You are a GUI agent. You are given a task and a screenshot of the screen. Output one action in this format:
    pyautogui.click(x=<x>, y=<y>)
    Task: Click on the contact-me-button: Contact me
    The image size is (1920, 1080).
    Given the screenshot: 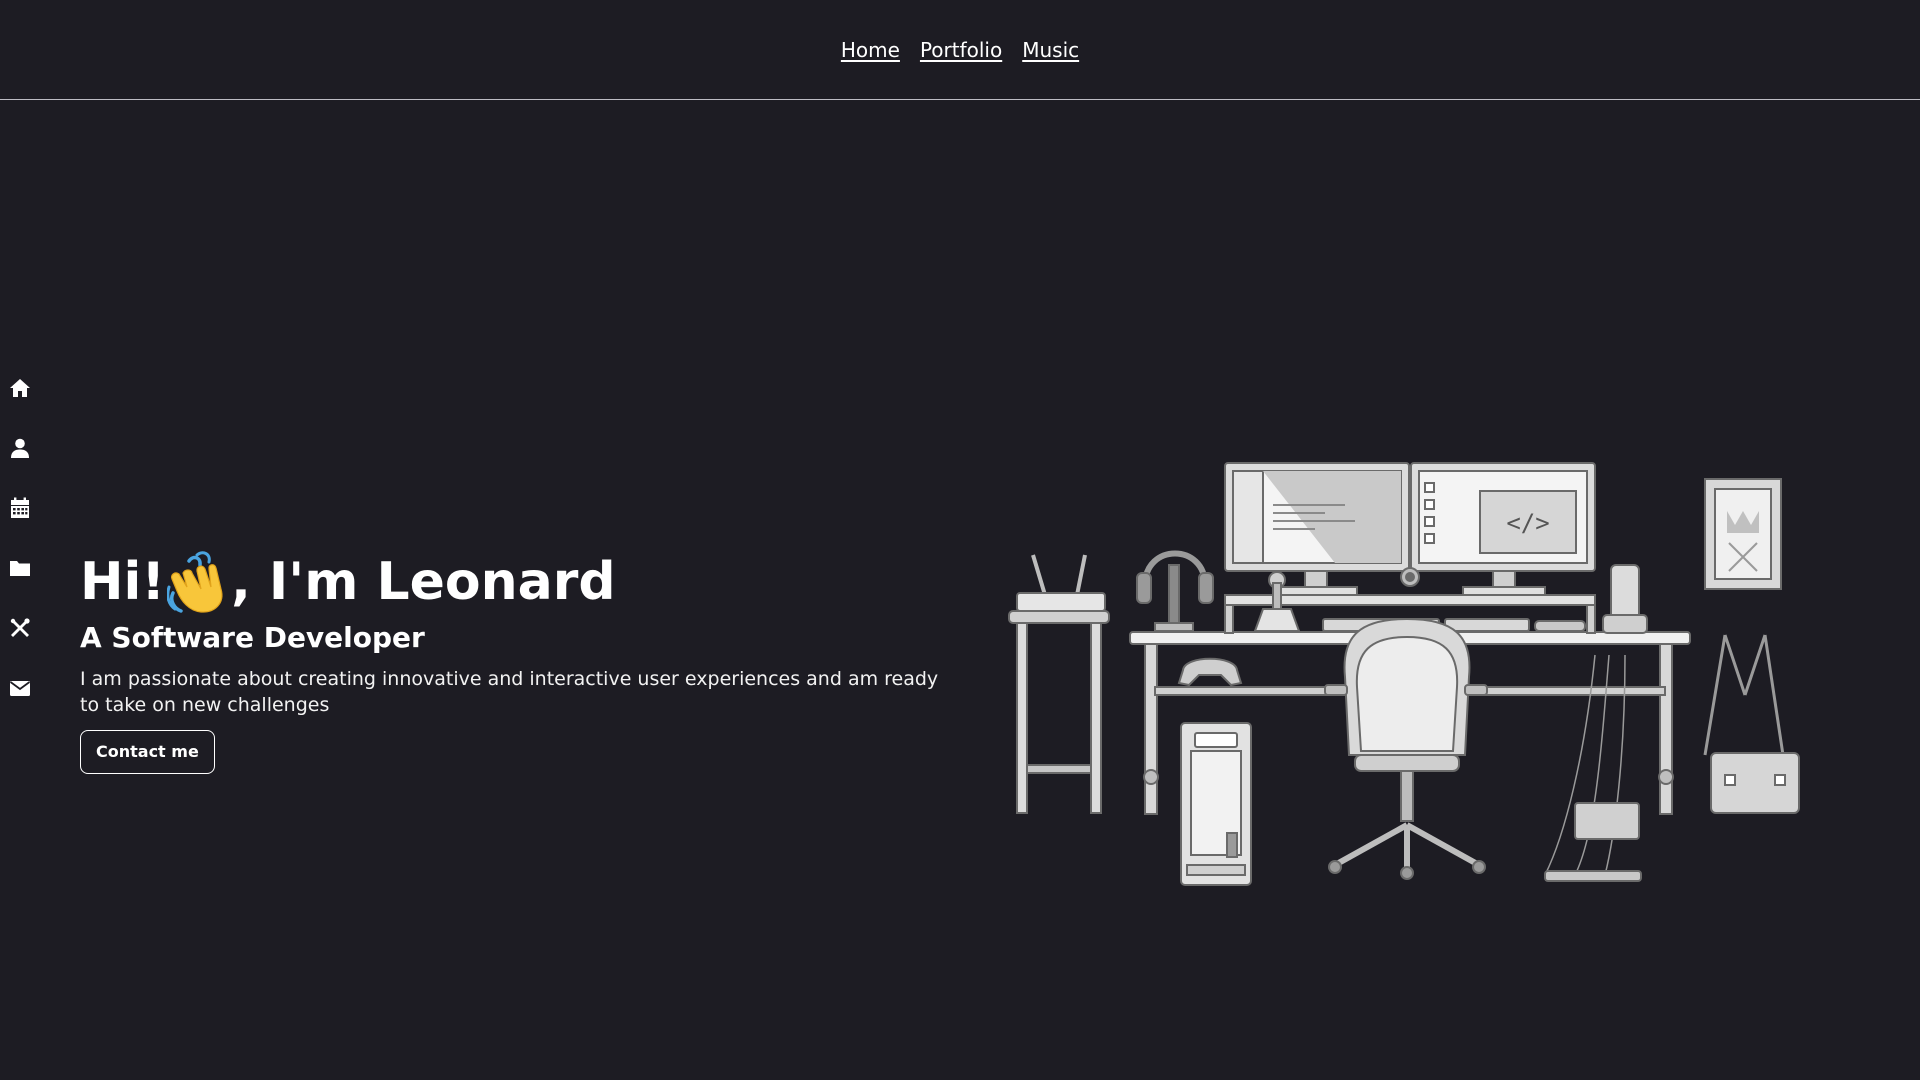 What is the action you would take?
    pyautogui.click(x=147, y=752)
    